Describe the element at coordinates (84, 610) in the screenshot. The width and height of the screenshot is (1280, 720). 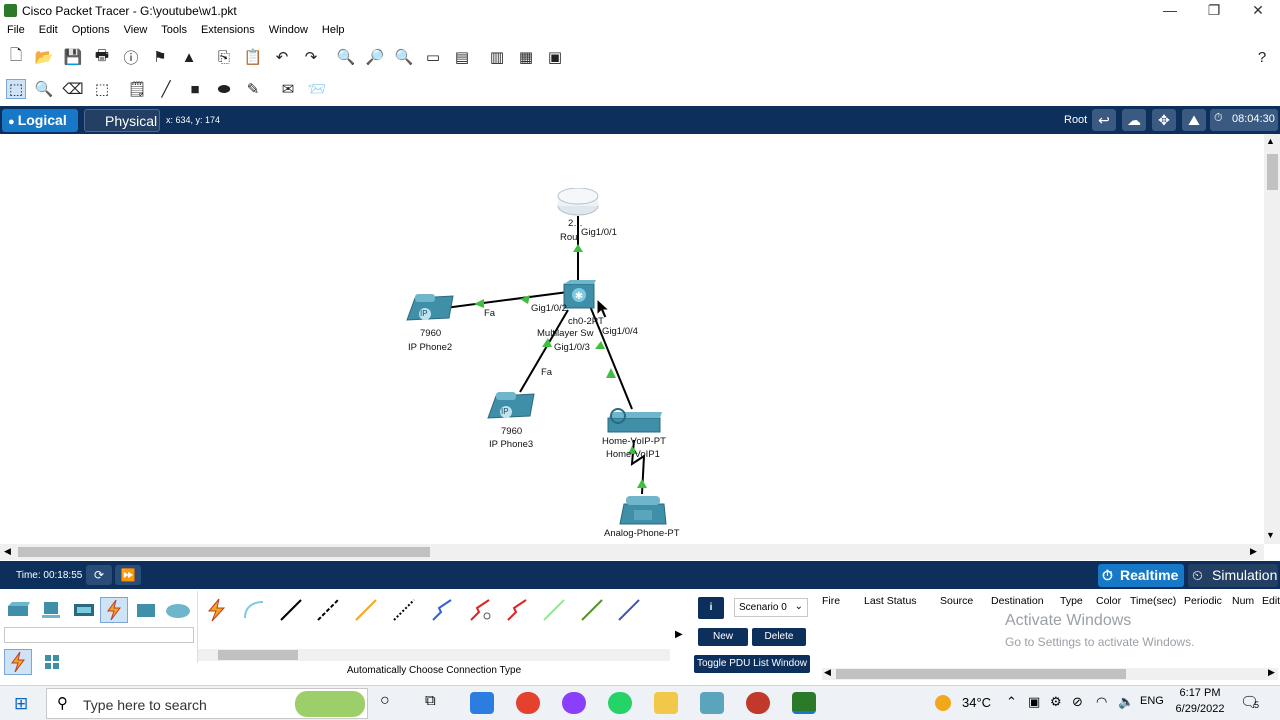
I see `components-icon` at that location.